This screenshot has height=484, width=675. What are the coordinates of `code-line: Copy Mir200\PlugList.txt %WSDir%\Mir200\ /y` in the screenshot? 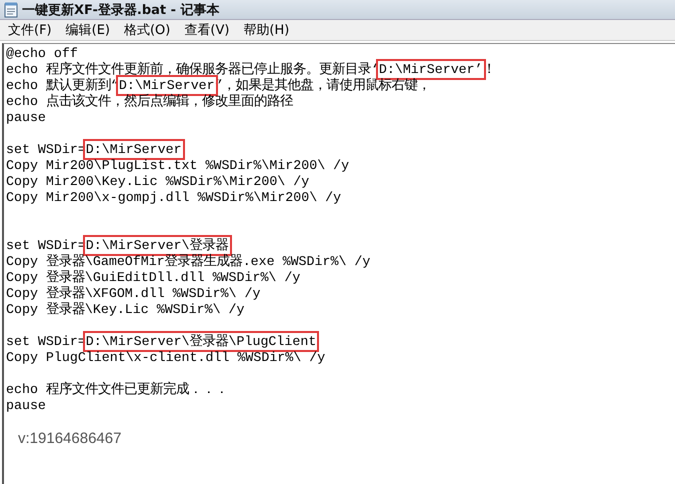 It's located at (178, 166).